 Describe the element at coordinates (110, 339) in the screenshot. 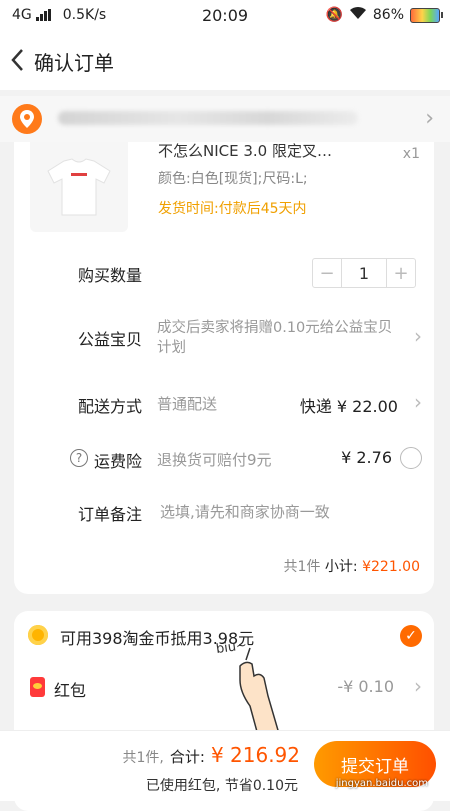

I see `charity-label: 公益宝贝` at that location.